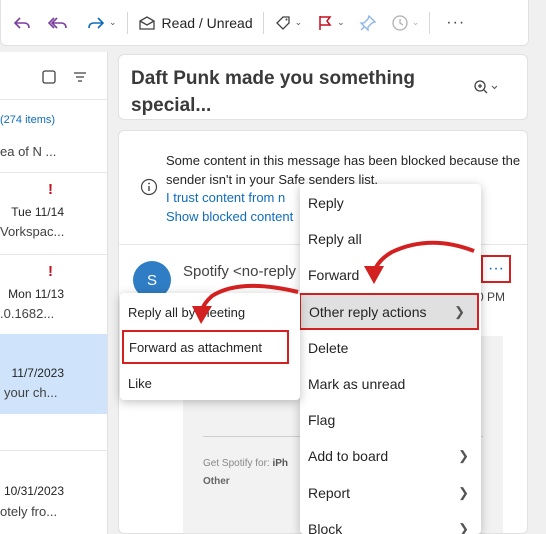  What do you see at coordinates (225, 197) in the screenshot?
I see `trust-sender-link: I trust content from n` at bounding box center [225, 197].